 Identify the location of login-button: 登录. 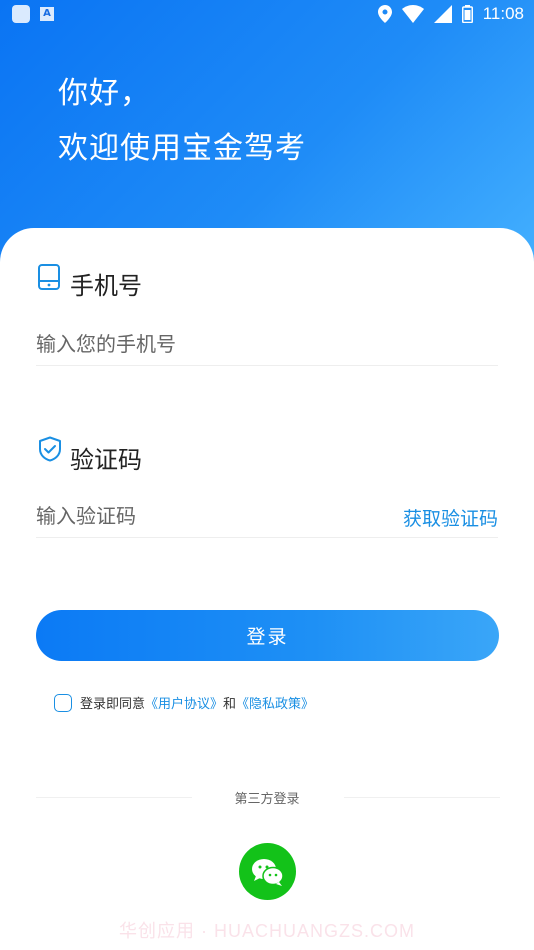
(267, 635).